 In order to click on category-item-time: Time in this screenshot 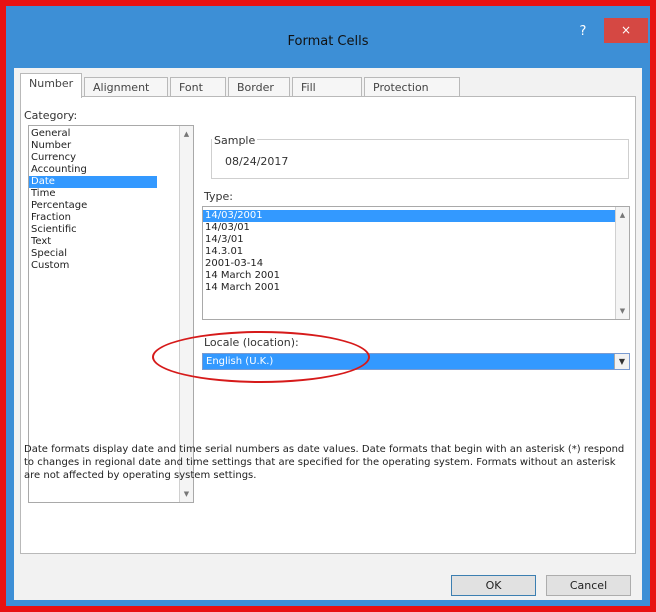, I will do `click(111, 194)`.